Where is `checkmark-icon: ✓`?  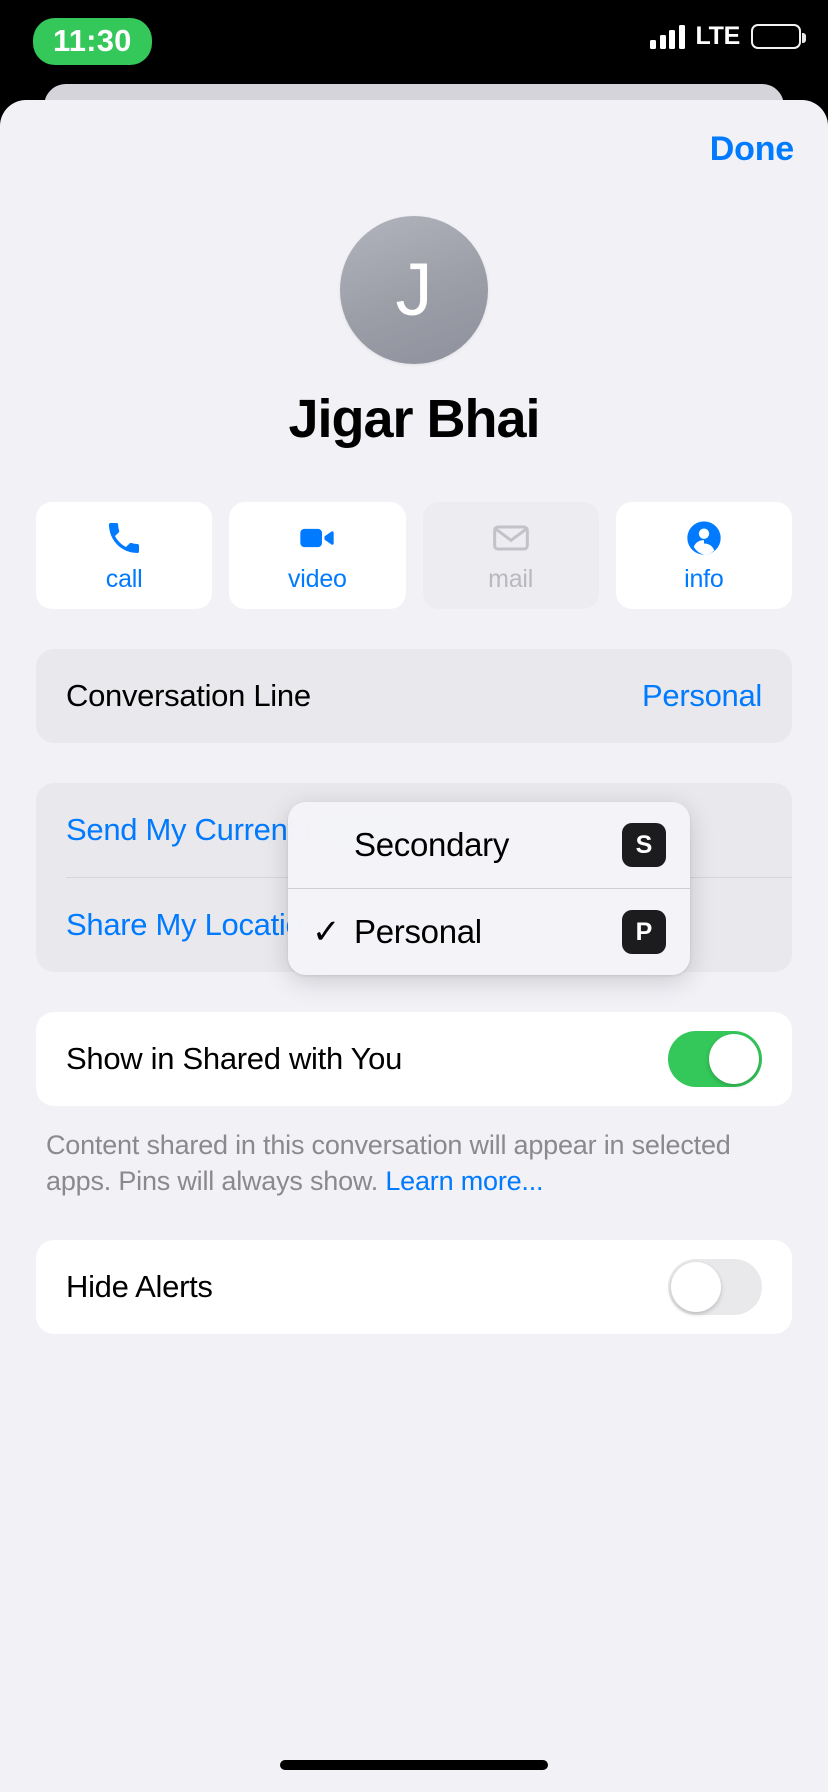
checkmark-icon: ✓ is located at coordinates (326, 932).